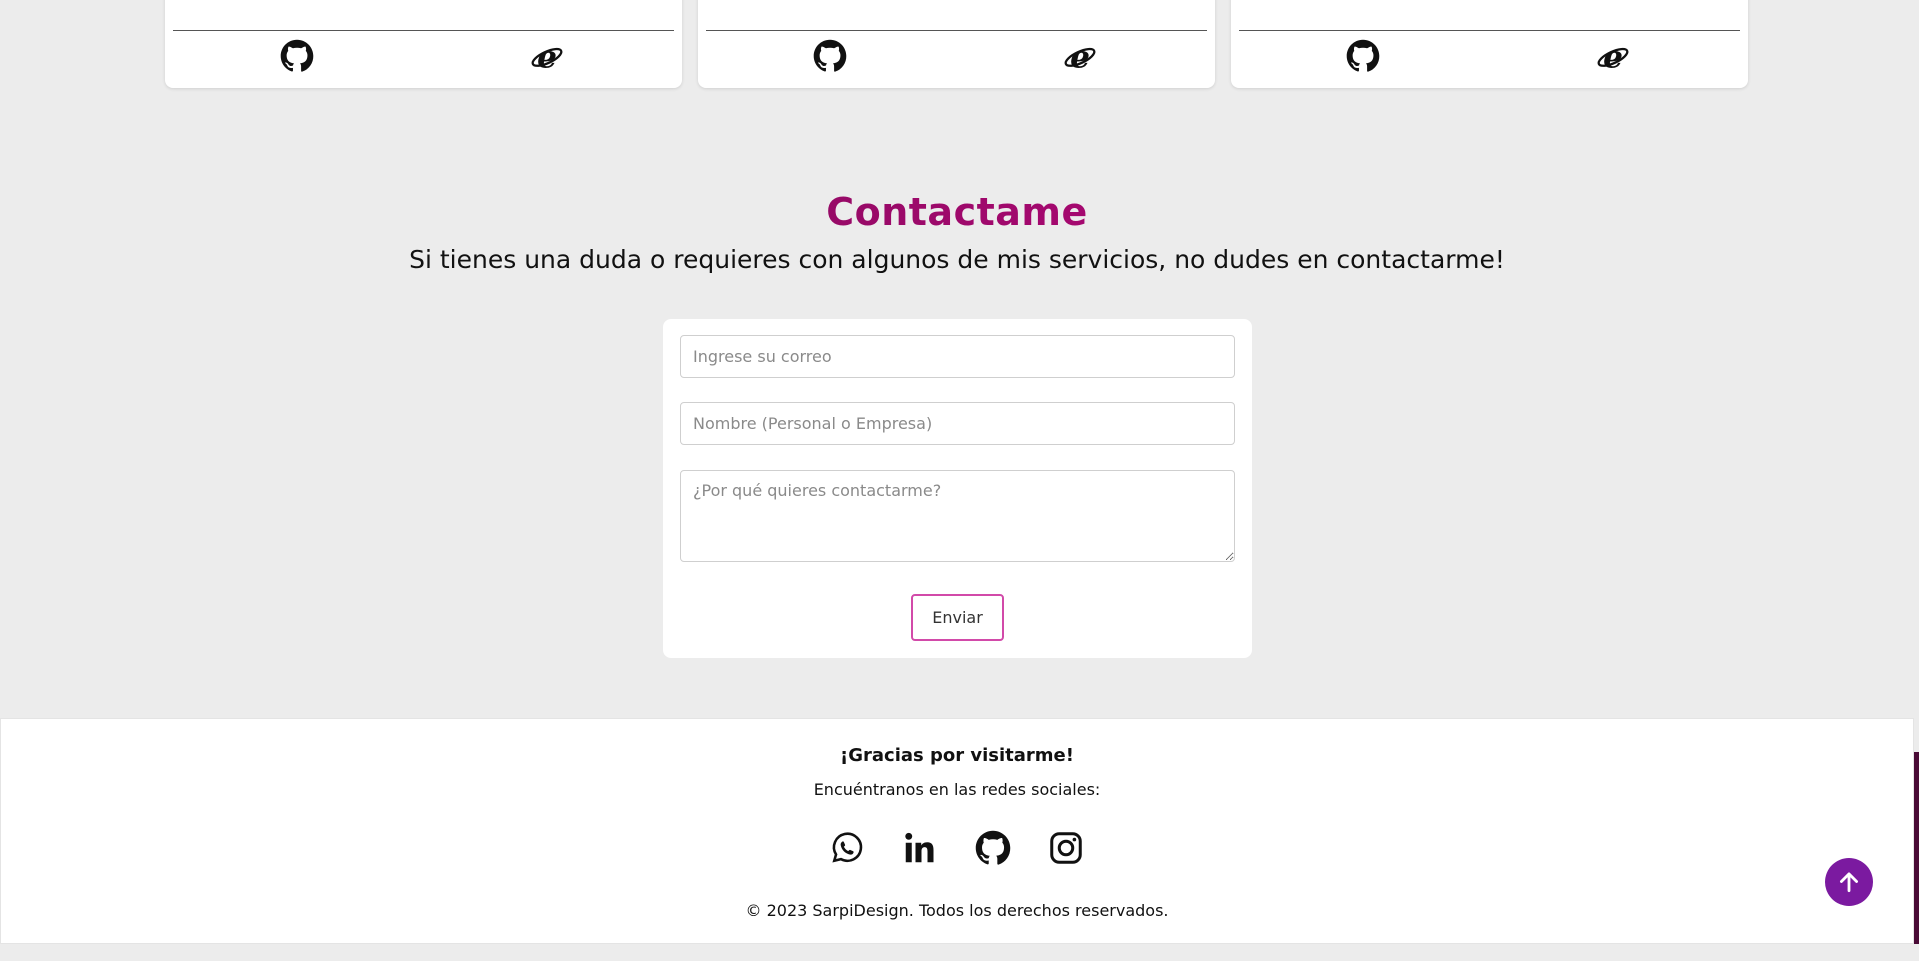  I want to click on contact-title: Contactame, so click(957, 212).